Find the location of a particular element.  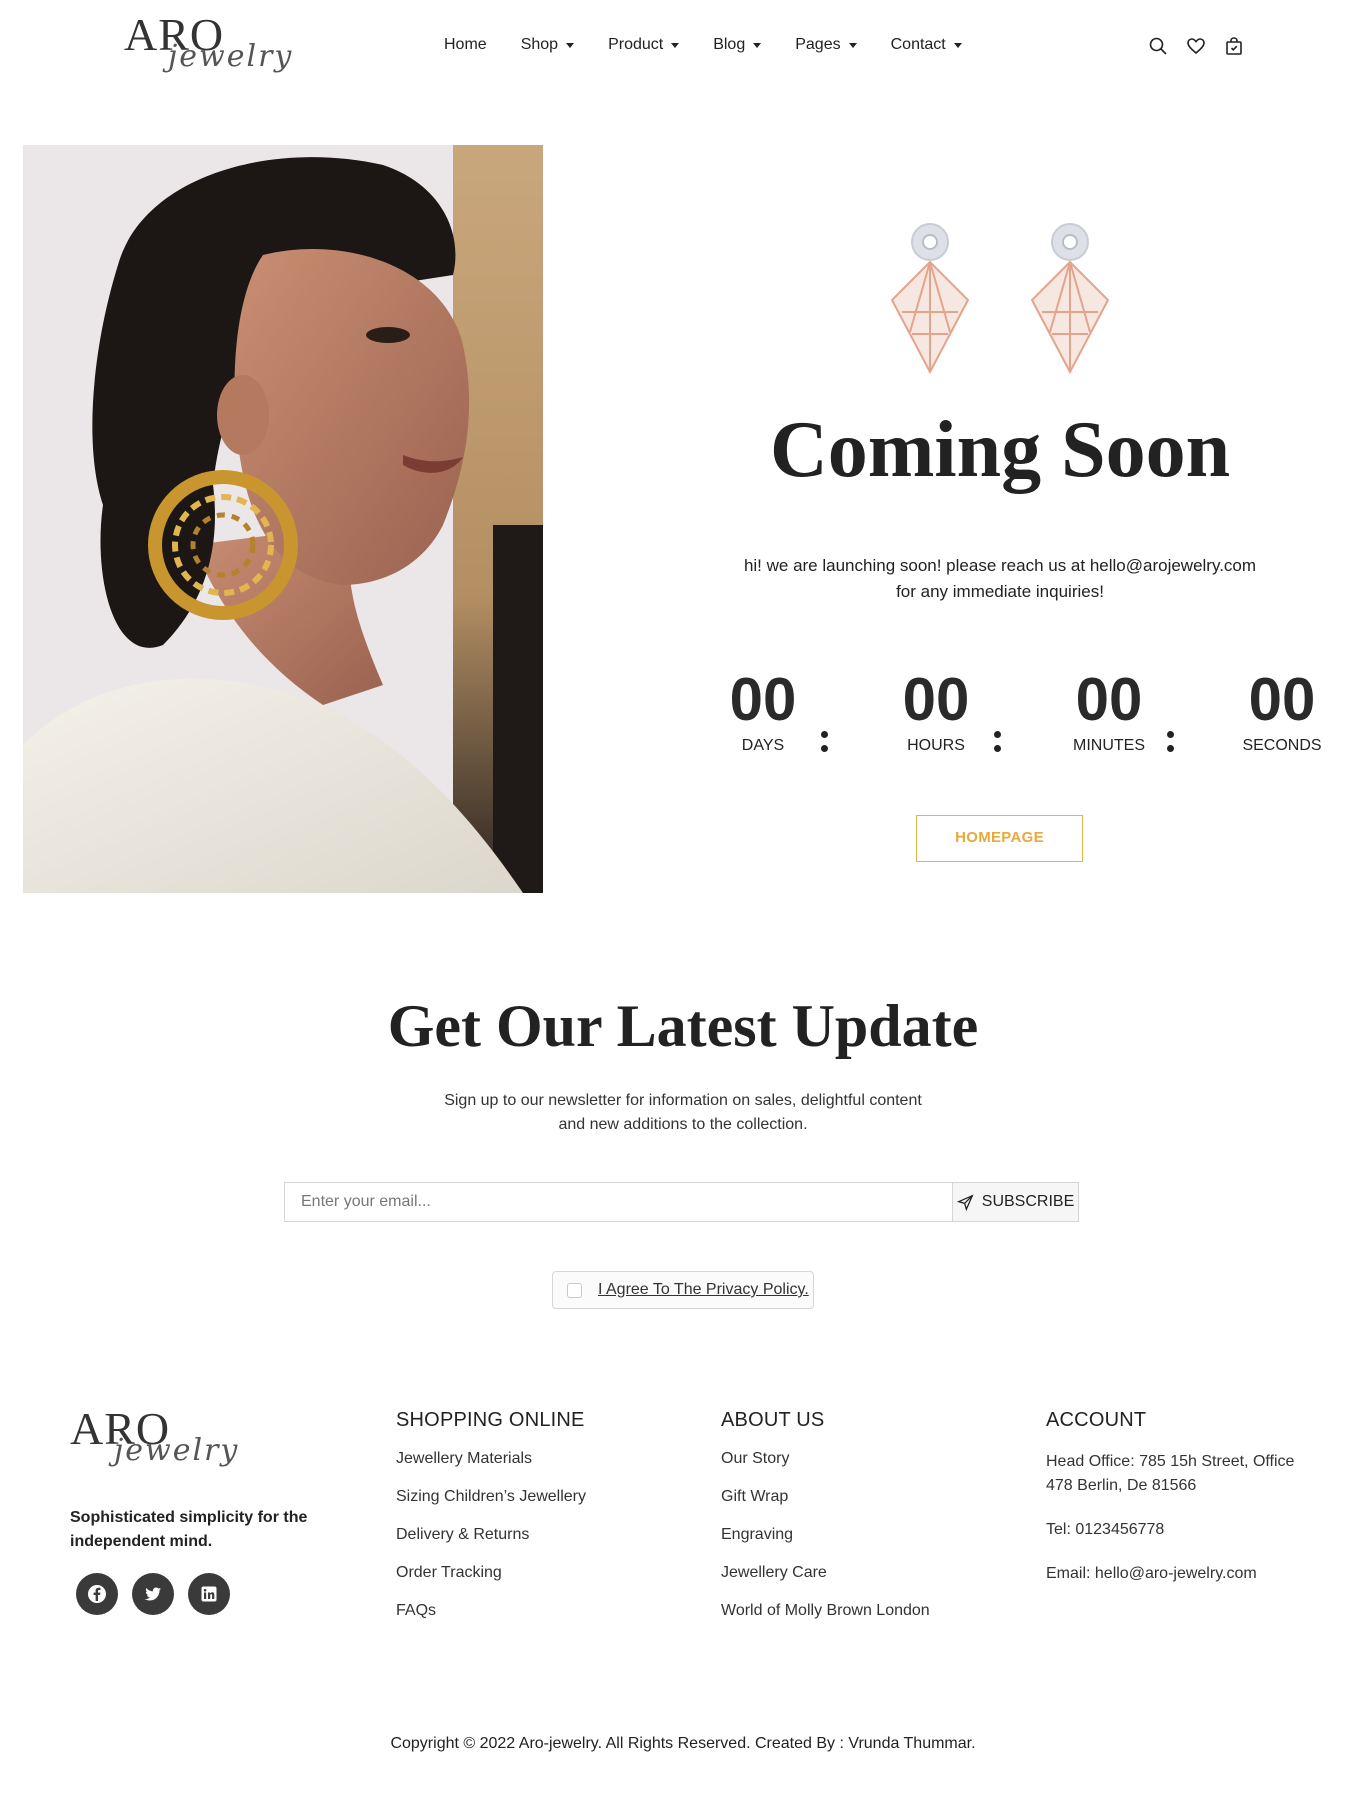

homepage-button: HOMEPAGE is located at coordinates (999, 838).